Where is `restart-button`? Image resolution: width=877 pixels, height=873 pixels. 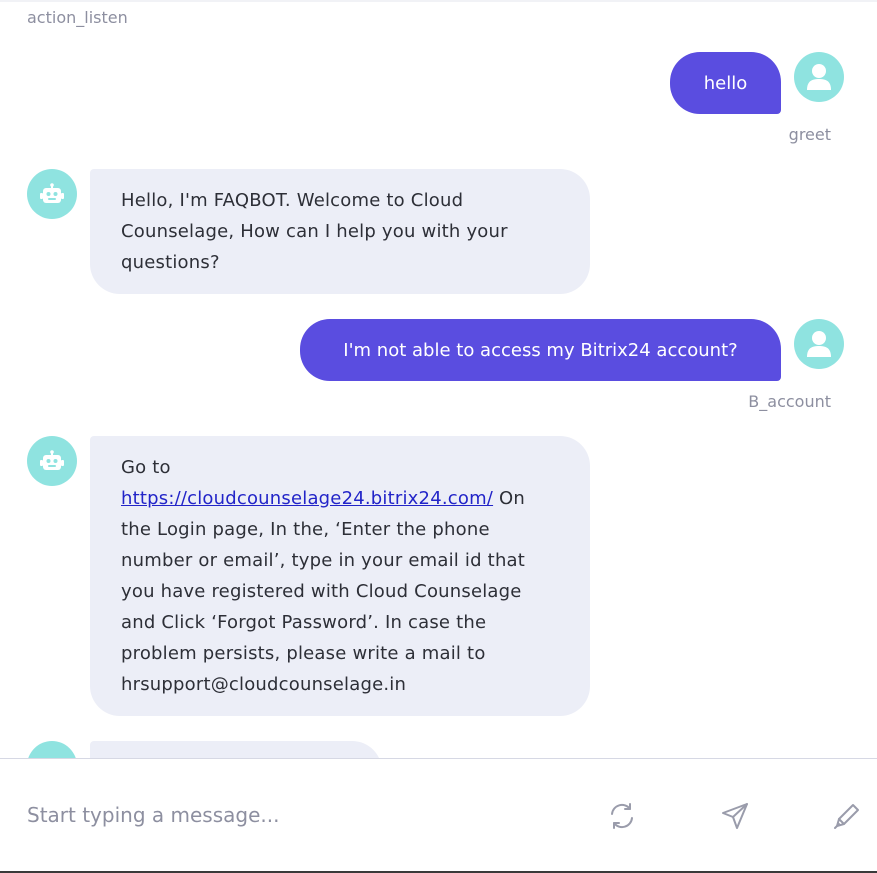
restart-button is located at coordinates (622, 816).